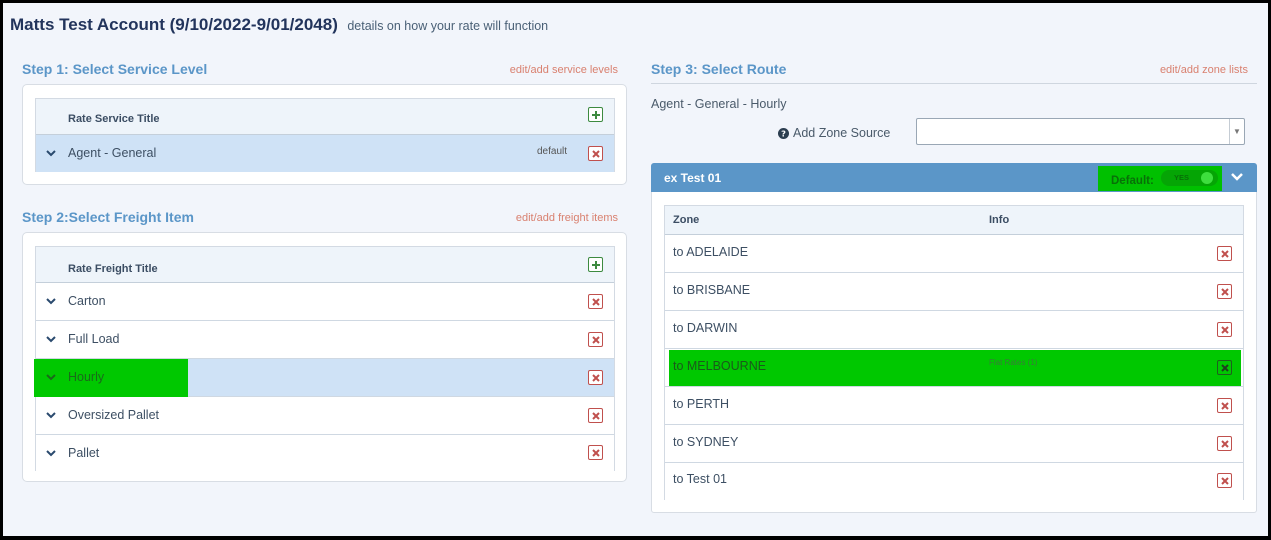 This screenshot has width=1271, height=540. What do you see at coordinates (448, 26) in the screenshot?
I see `page-subtitle: details on how your rate will function` at bounding box center [448, 26].